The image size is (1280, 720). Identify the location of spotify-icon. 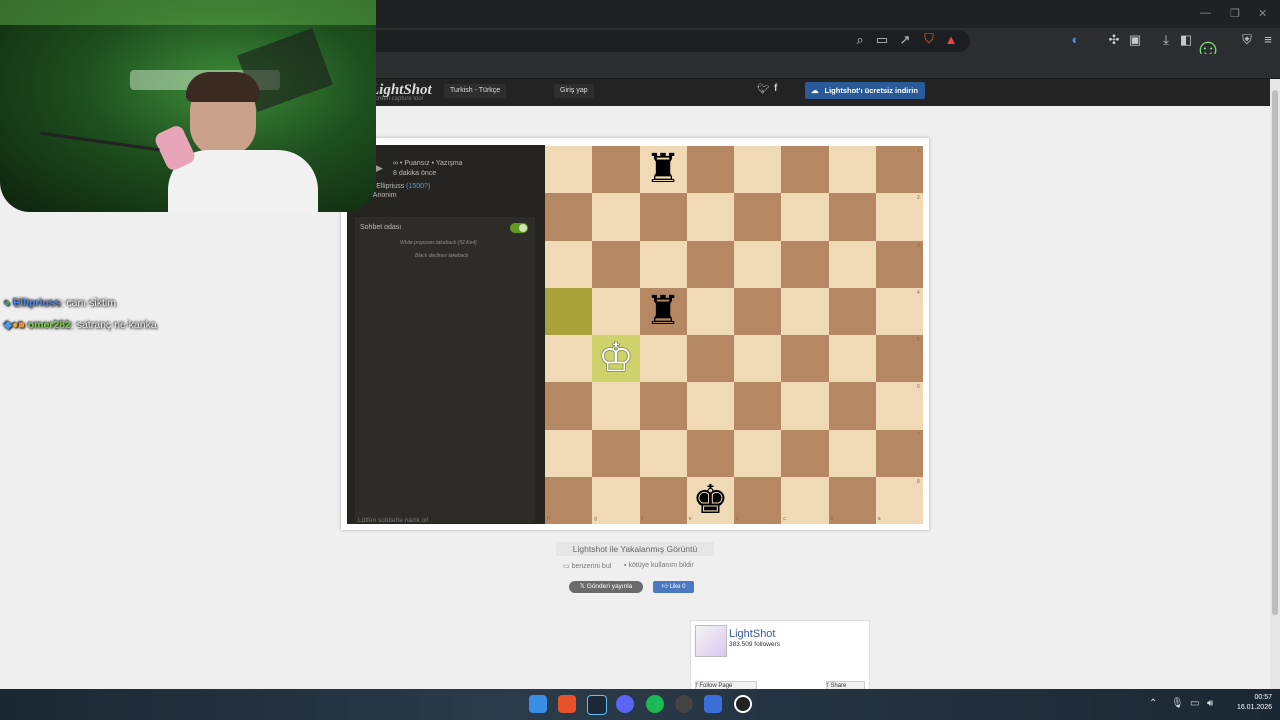
(655, 704).